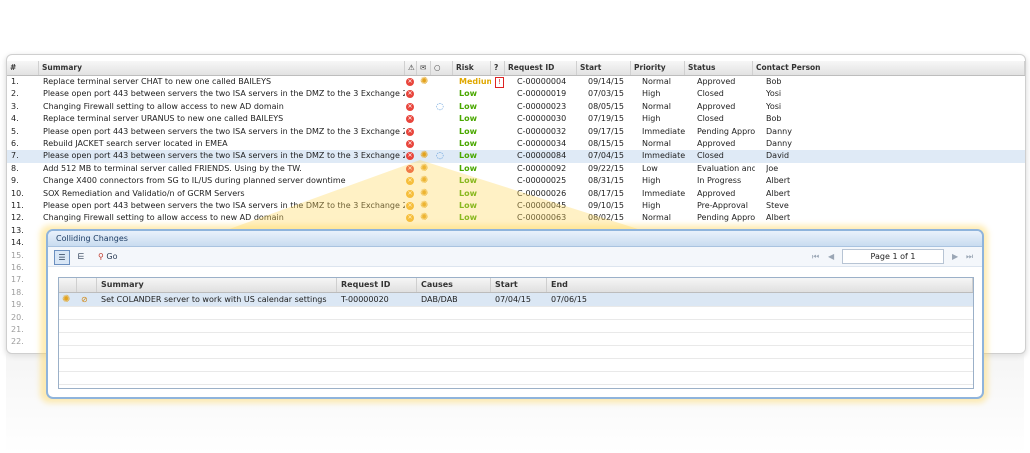 The image size is (1030, 453). What do you see at coordinates (62, 257) in the screenshot?
I see `list-view-icon: ☰` at bounding box center [62, 257].